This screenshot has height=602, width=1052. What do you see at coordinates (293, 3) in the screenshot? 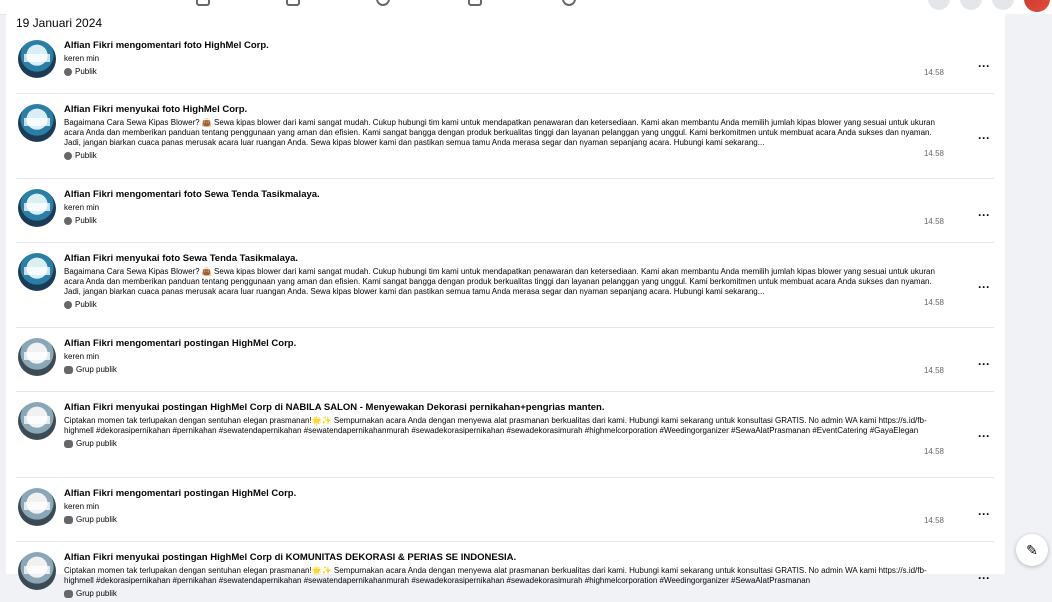
I see `video-nav-icon` at bounding box center [293, 3].